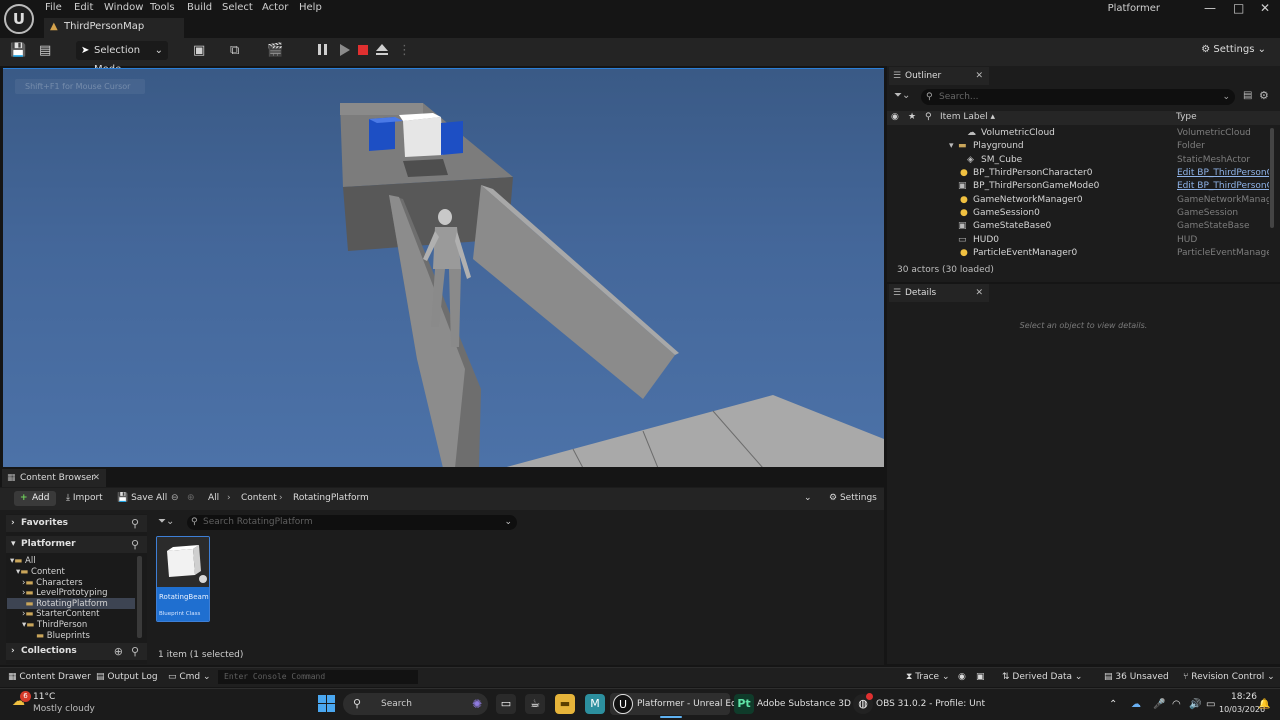 The image size is (1280, 720). Describe the element at coordinates (363, 50) in the screenshot. I see `stop-icon` at that location.